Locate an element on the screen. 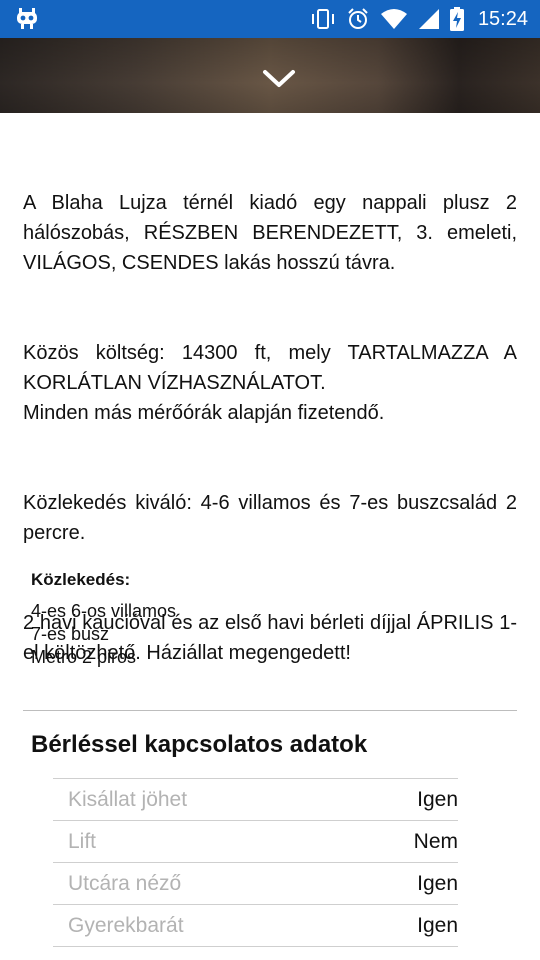  battery-charging-icon is located at coordinates (456, 19).